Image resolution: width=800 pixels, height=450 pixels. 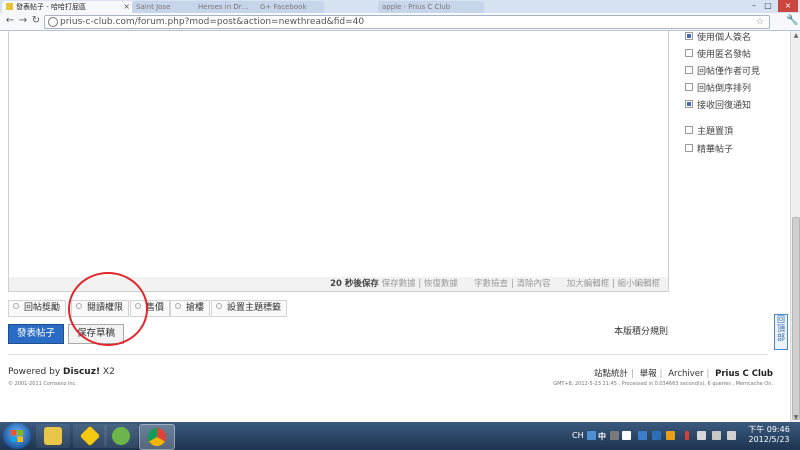 I want to click on tray-security-icon, so click(x=670, y=435).